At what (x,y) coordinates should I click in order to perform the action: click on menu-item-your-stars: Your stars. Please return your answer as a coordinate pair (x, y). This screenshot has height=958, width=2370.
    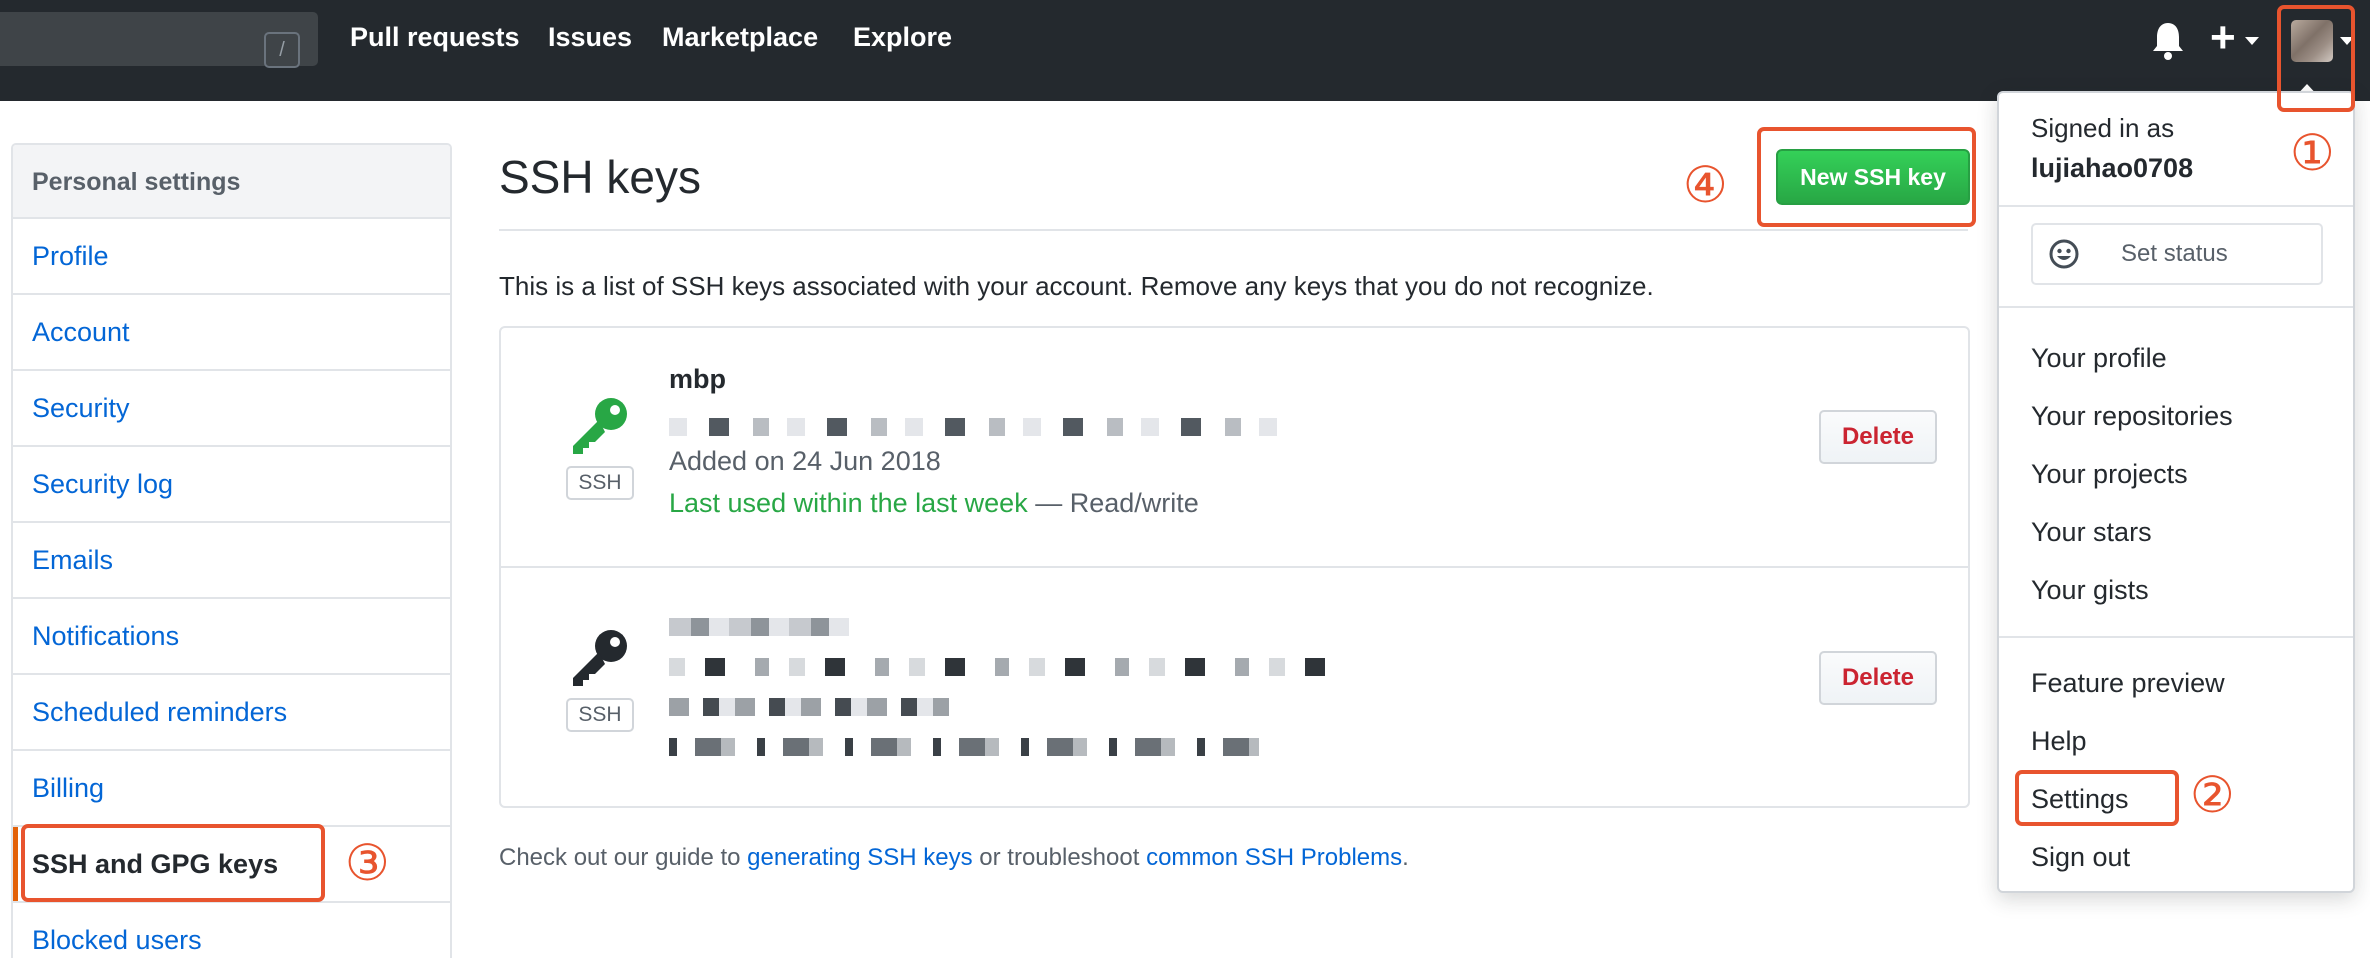
    Looking at the image, I should click on (2091, 532).